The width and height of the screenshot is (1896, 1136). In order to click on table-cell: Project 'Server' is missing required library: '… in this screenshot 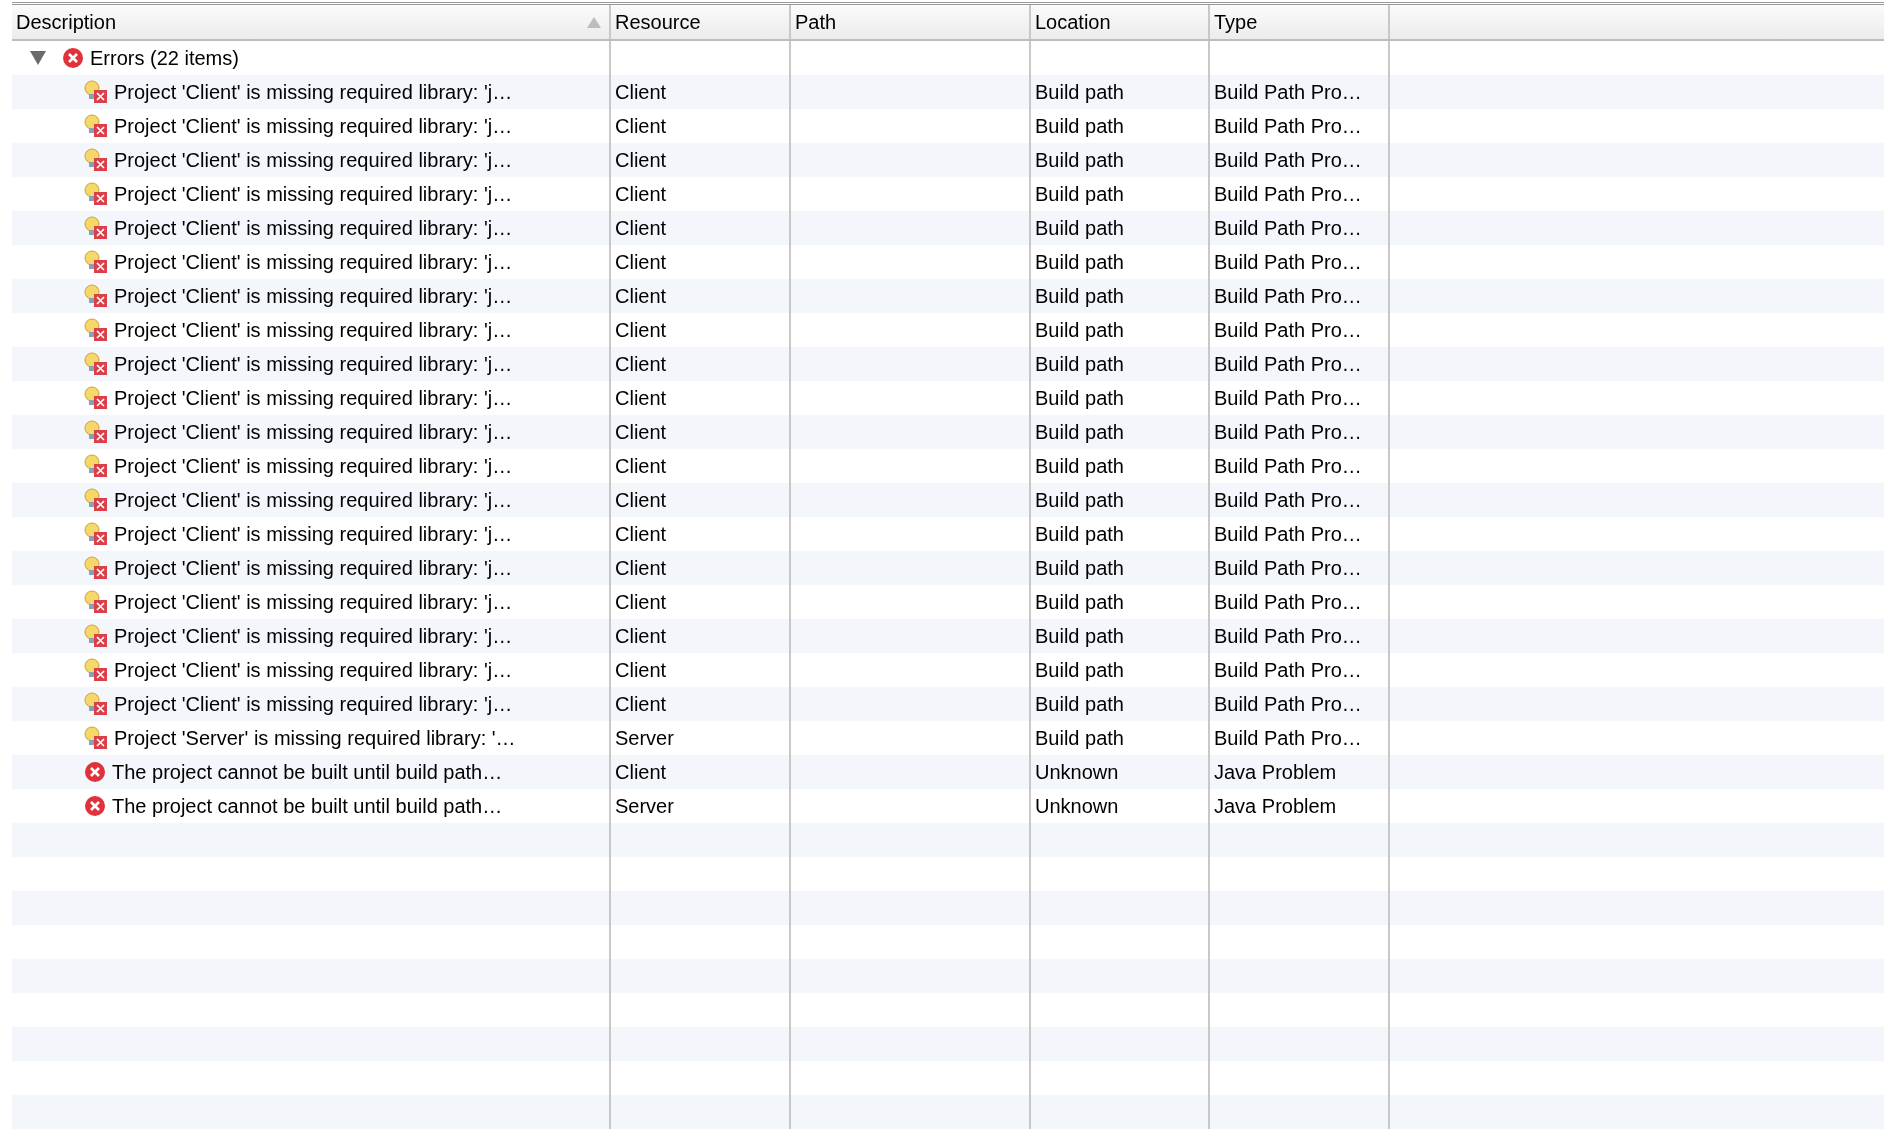, I will do `click(315, 738)`.